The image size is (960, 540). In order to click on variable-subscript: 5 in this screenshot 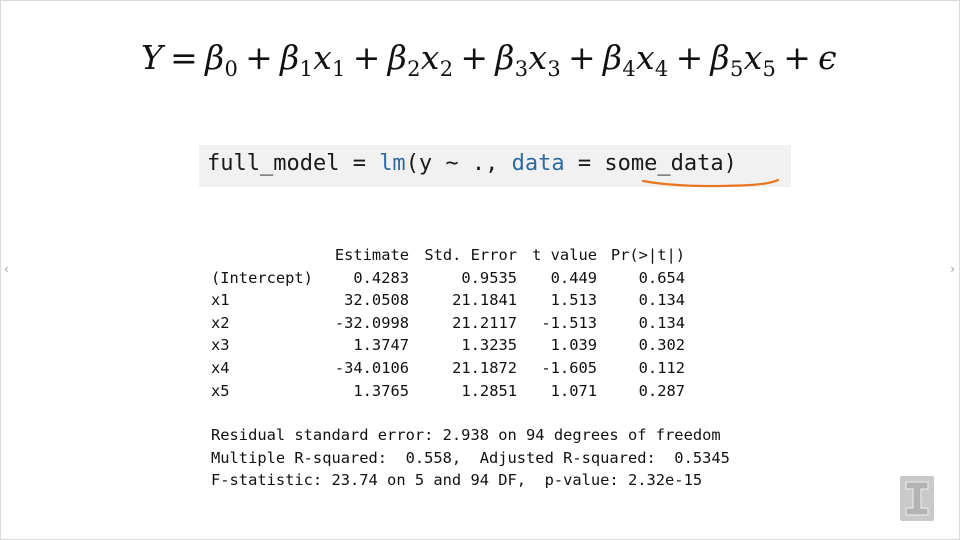, I will do `click(769, 69)`.